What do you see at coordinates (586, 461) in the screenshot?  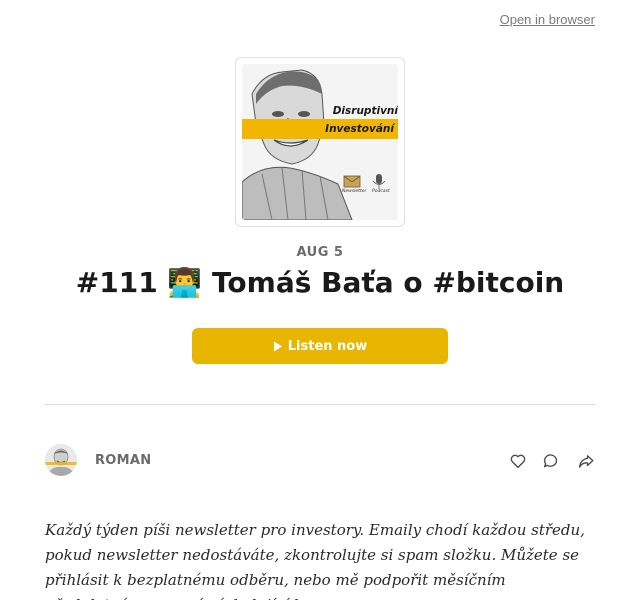 I see `share-icon` at bounding box center [586, 461].